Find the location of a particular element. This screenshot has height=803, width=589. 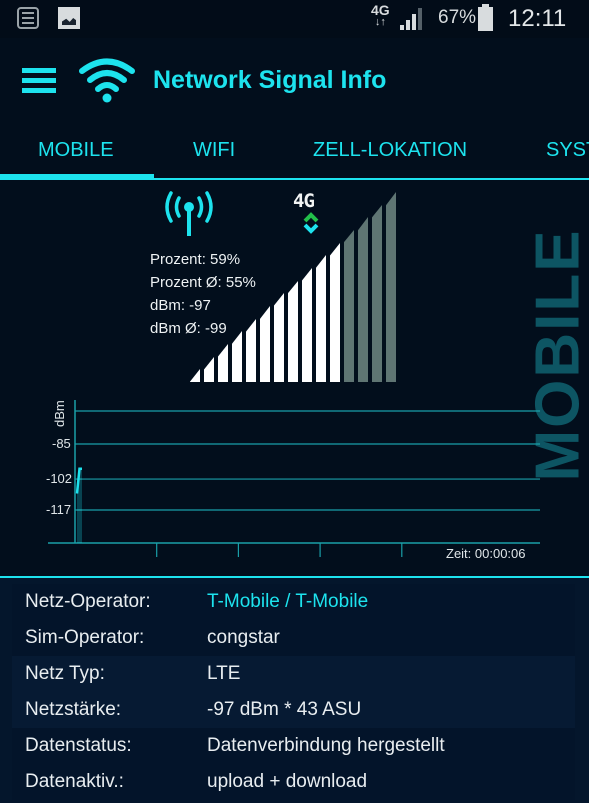

info-value: T-Mobile / T-Mobile is located at coordinates (288, 601).